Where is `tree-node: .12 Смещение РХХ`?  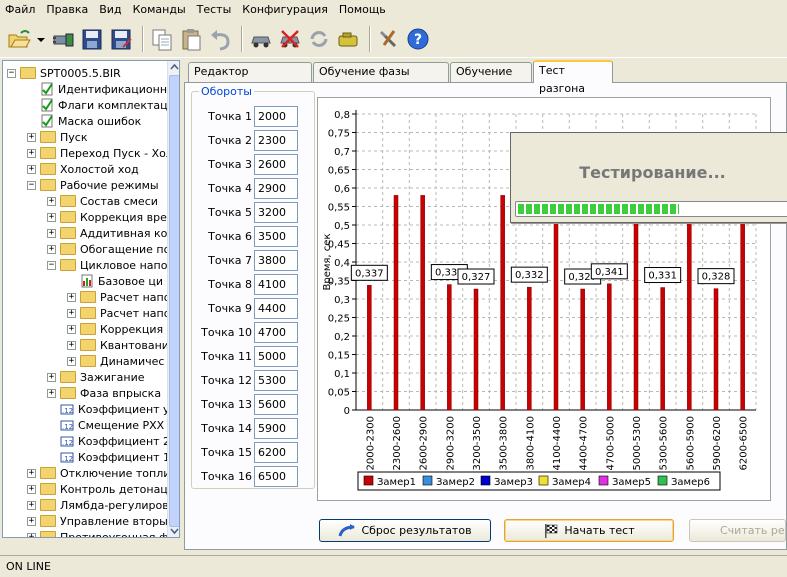
tree-node: .12 Смещение РХХ is located at coordinates (105, 425).